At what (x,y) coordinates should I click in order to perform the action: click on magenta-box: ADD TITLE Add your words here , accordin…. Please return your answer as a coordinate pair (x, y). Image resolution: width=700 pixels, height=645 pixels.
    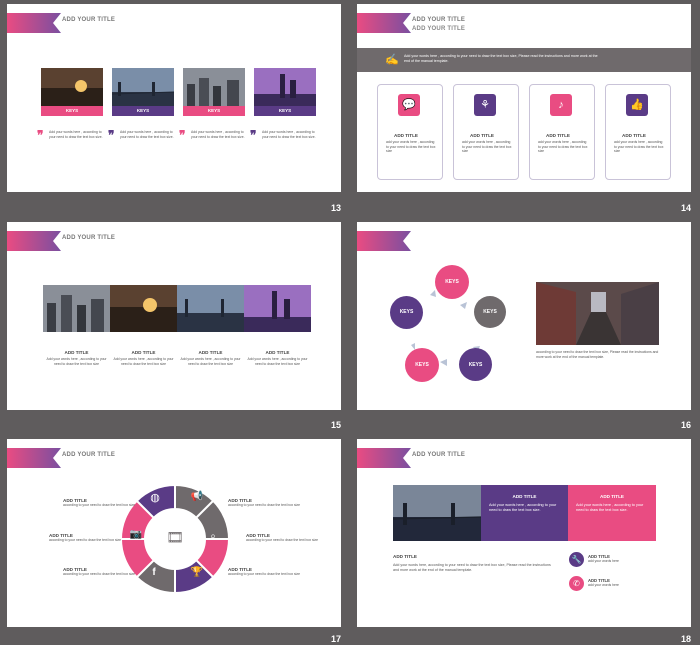
    Looking at the image, I should click on (612, 513).